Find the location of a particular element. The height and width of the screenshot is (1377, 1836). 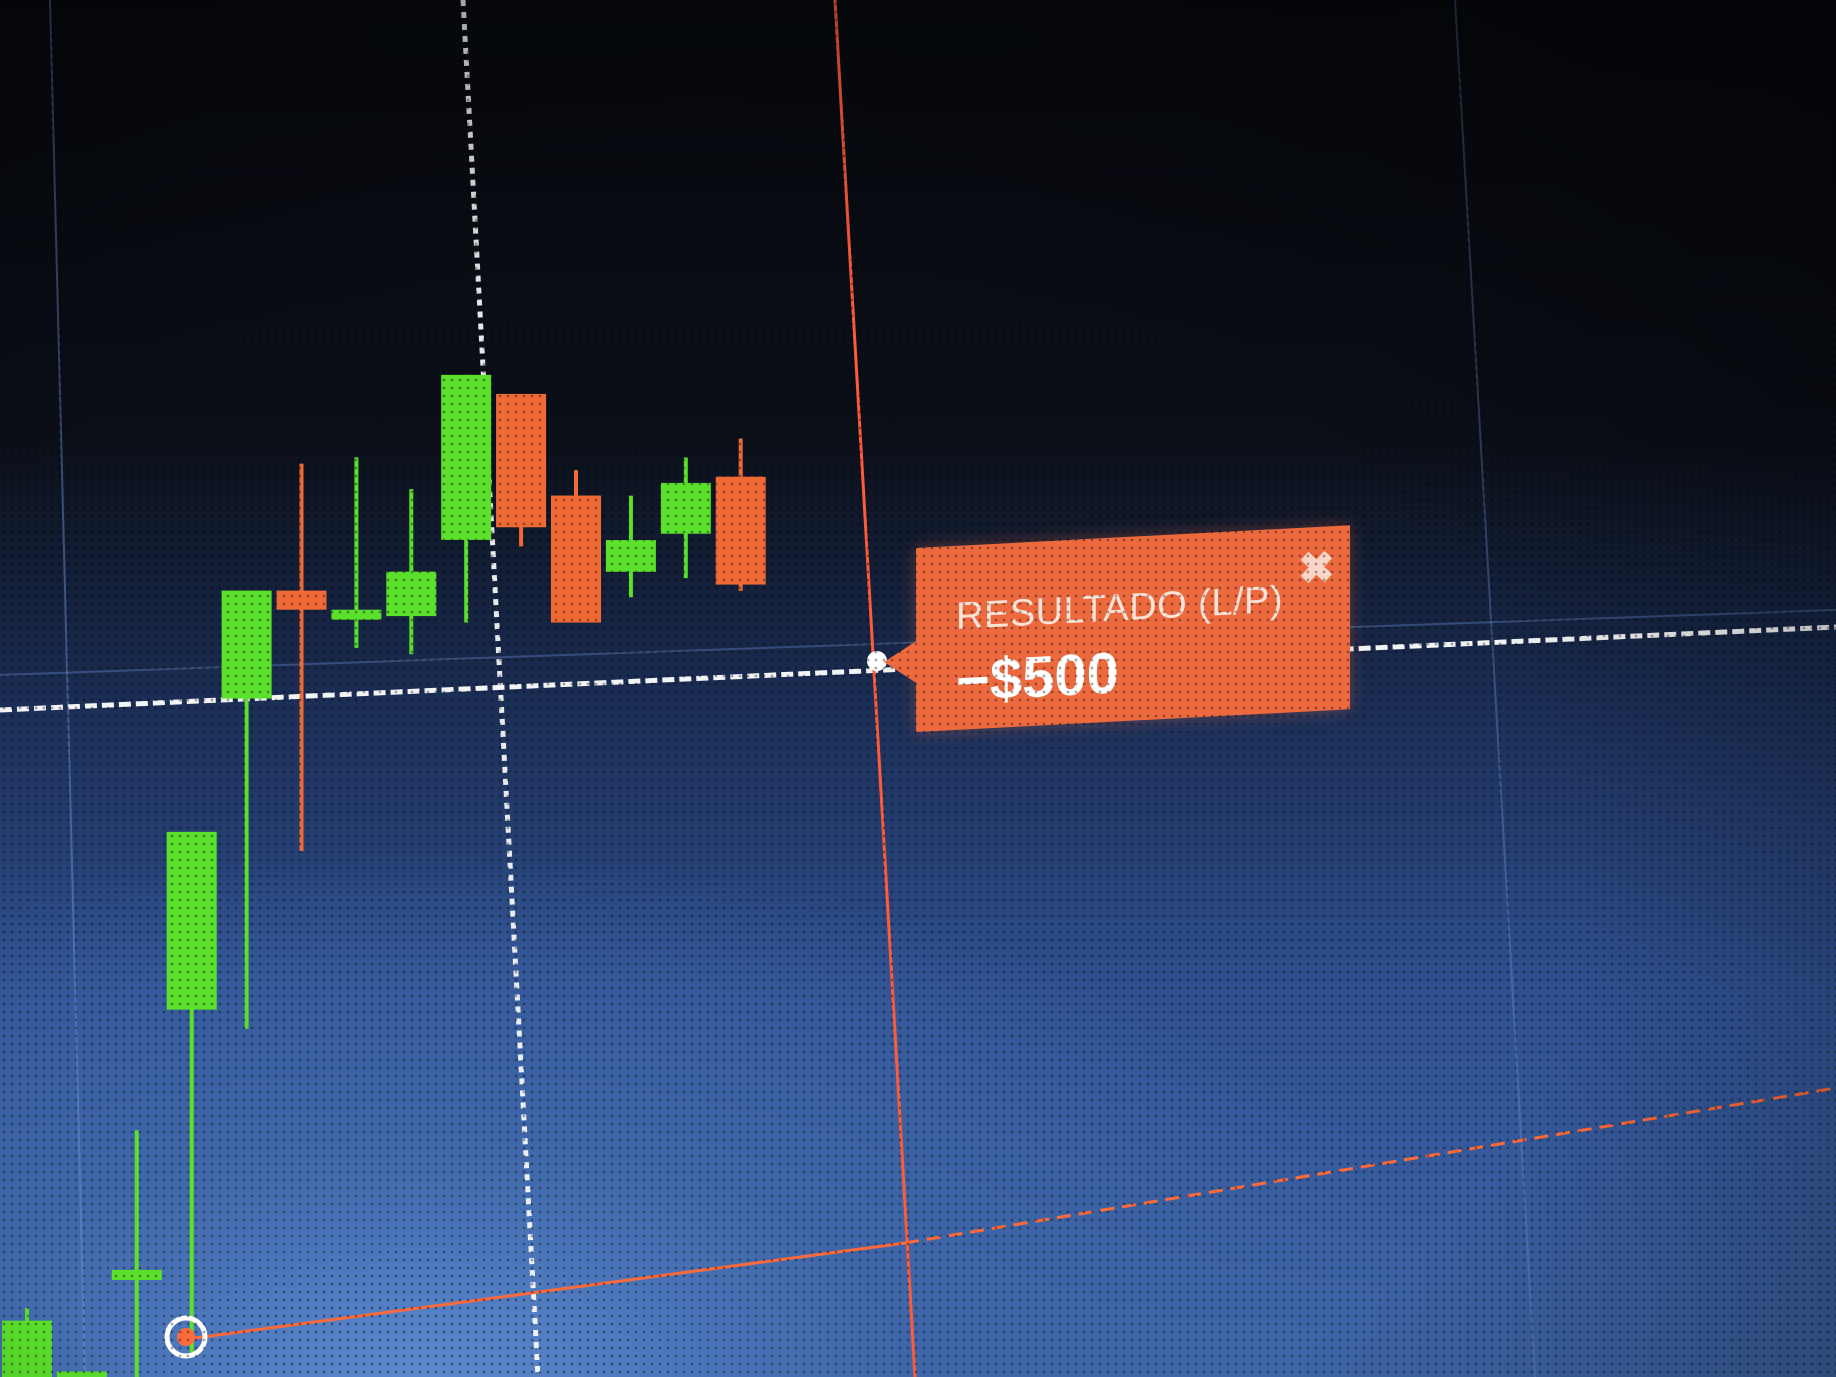

result-value: −$500 is located at coordinates (1037, 677).